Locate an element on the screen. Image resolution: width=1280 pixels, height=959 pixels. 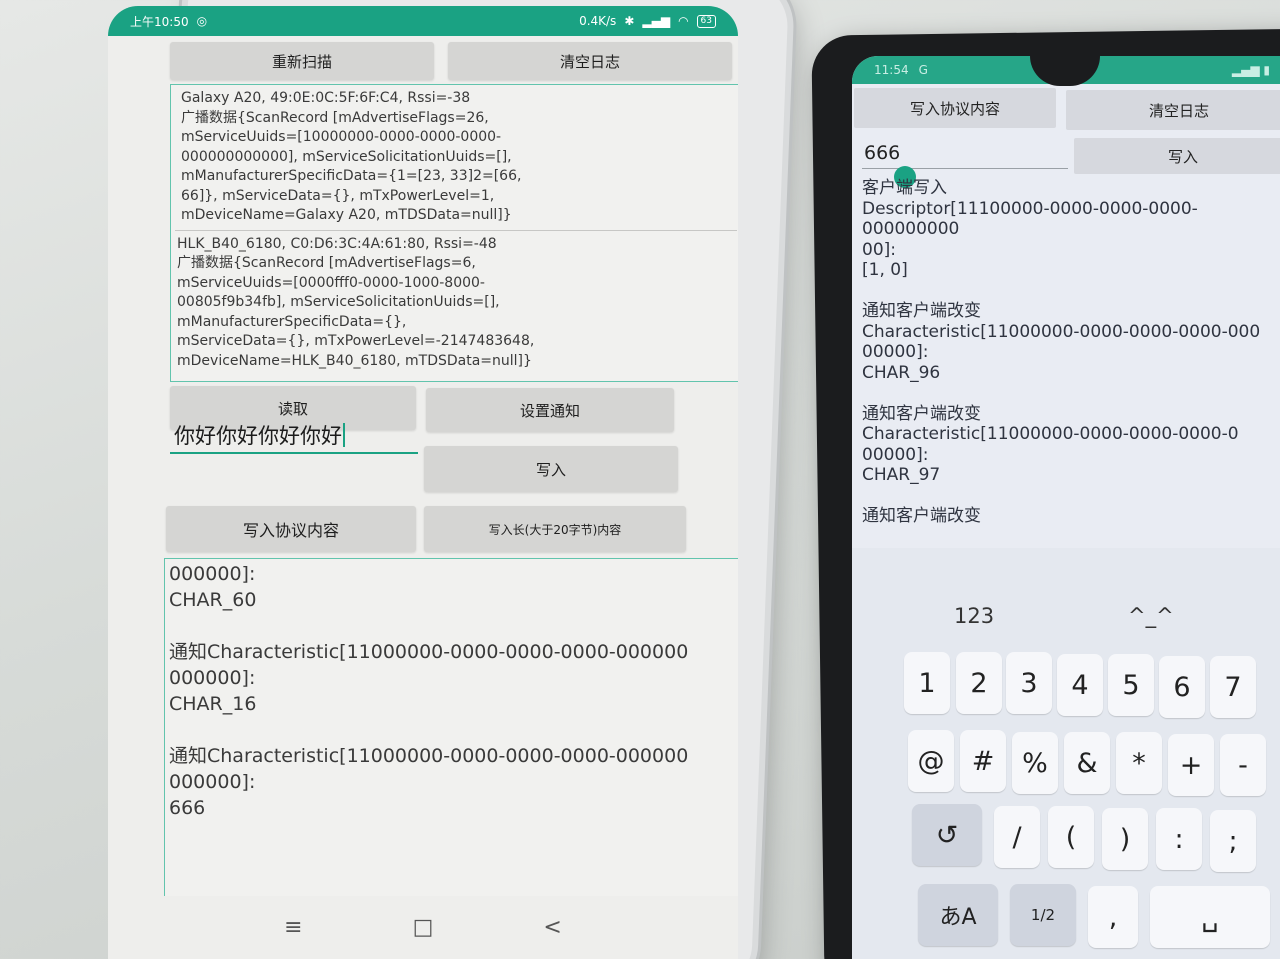
left-nav-bar: ≡ □ < is located at coordinates (423, 927).